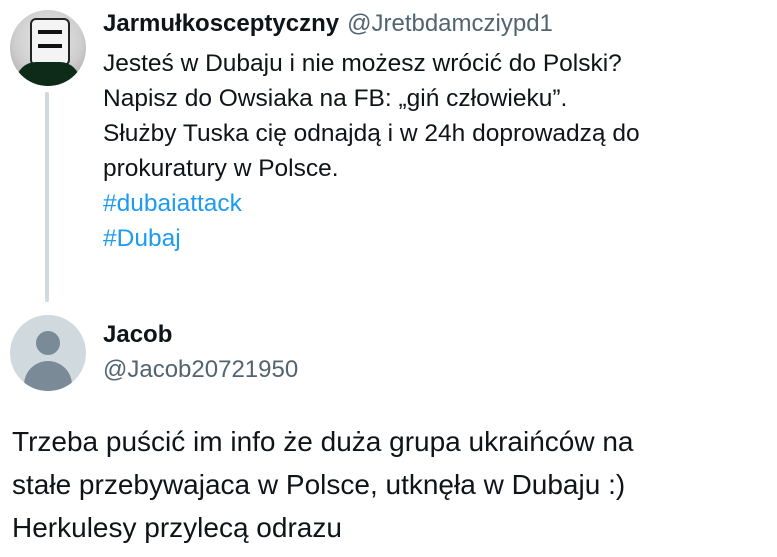 The height and width of the screenshot is (557, 777). I want to click on hashtag-link: #Dubaj, so click(435, 238).